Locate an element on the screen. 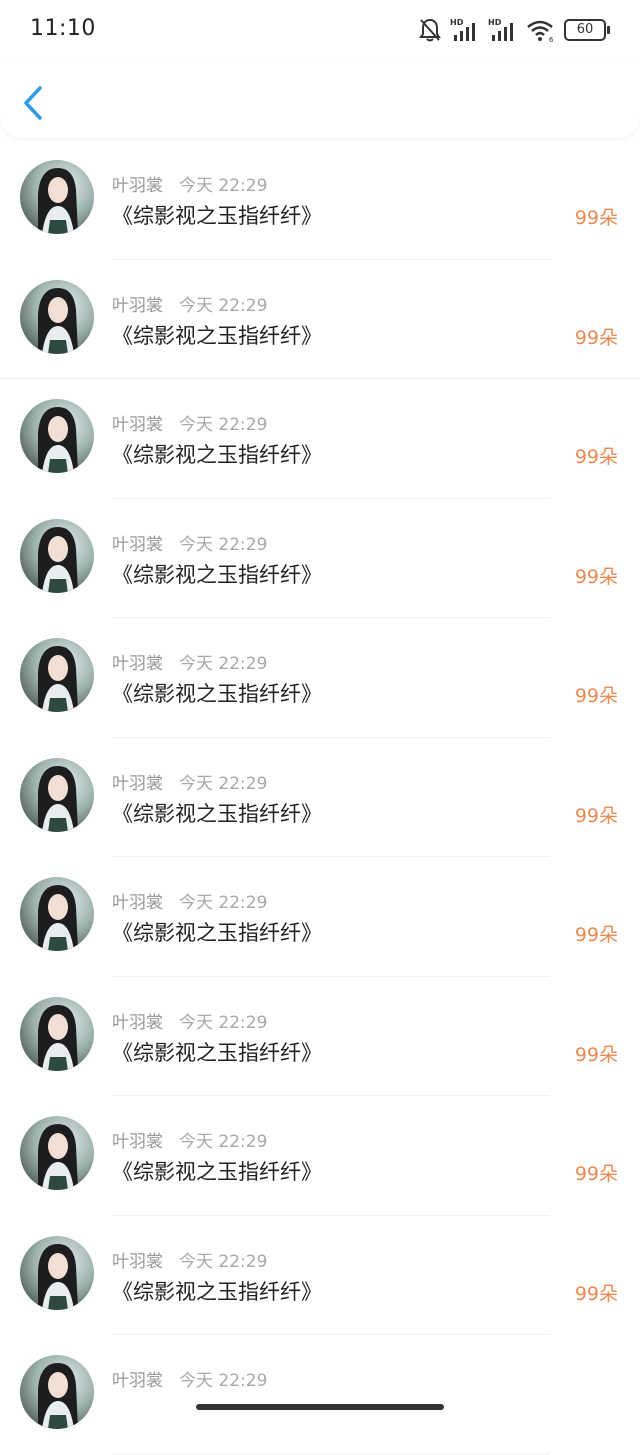  signal-hd-icon: HD is located at coordinates (462, 29).